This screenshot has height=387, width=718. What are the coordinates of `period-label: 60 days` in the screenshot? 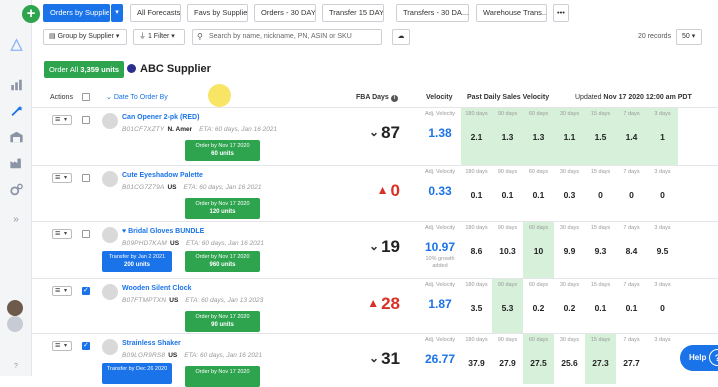 It's located at (538, 285).